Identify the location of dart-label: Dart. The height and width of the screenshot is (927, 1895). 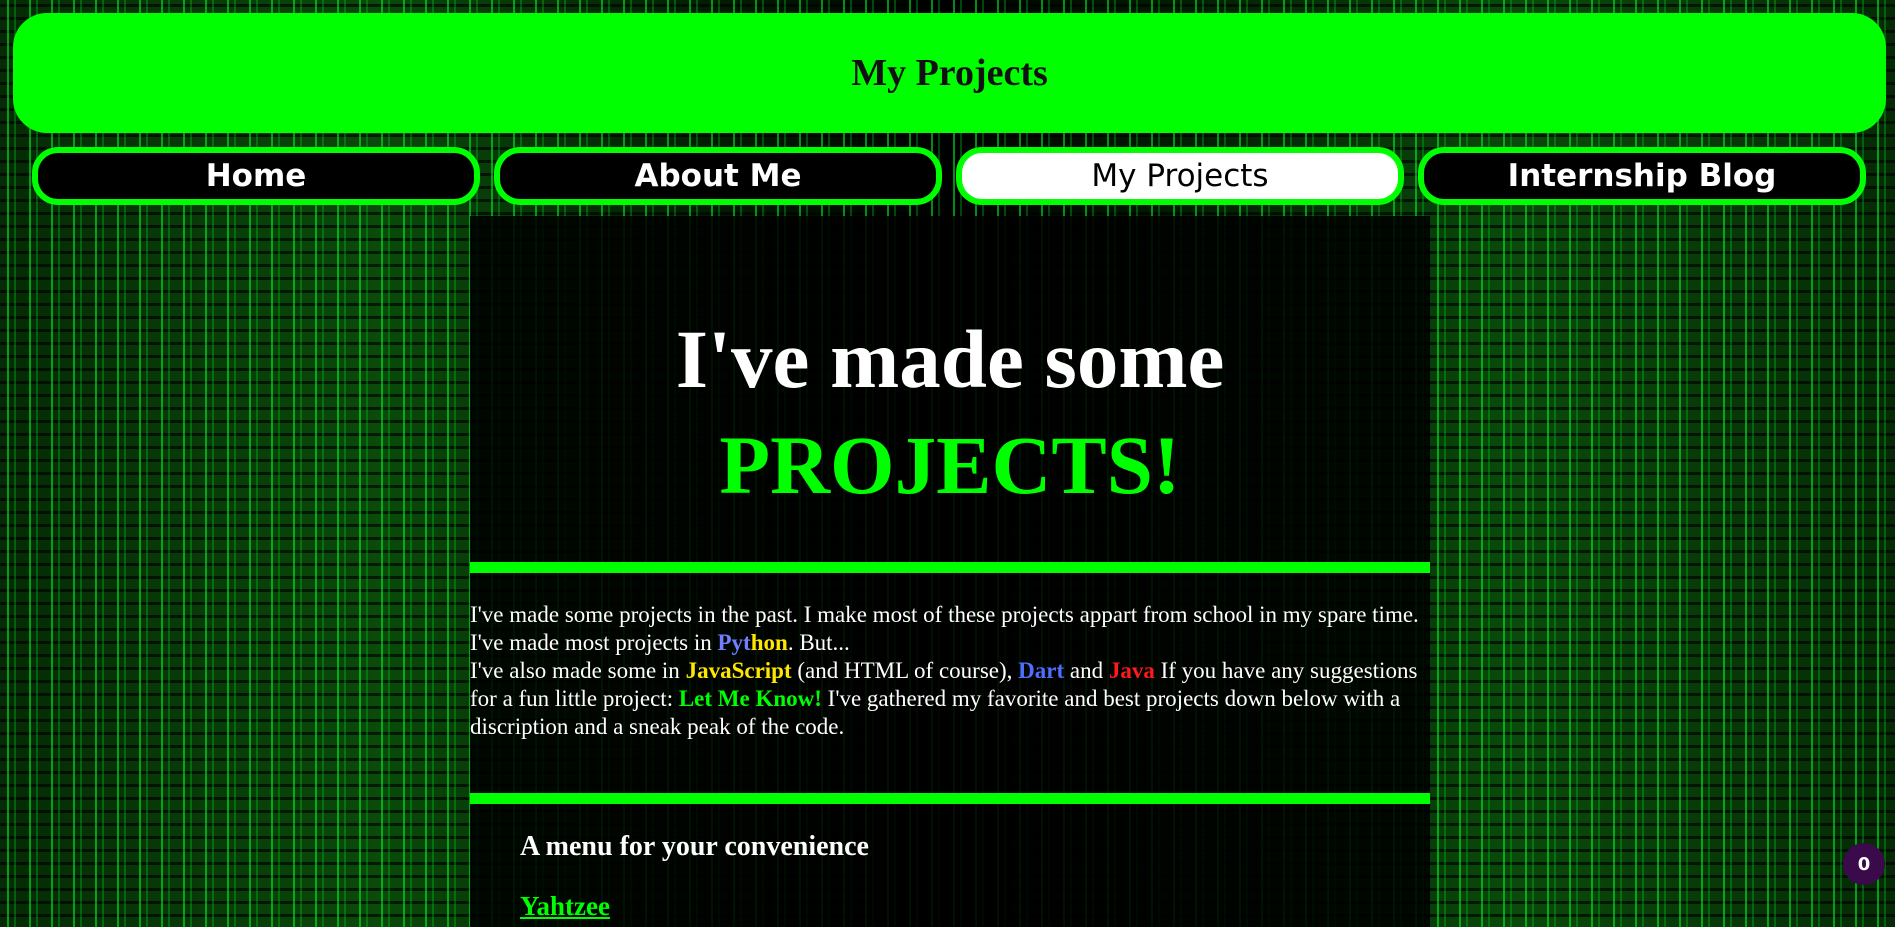
(1041, 670).